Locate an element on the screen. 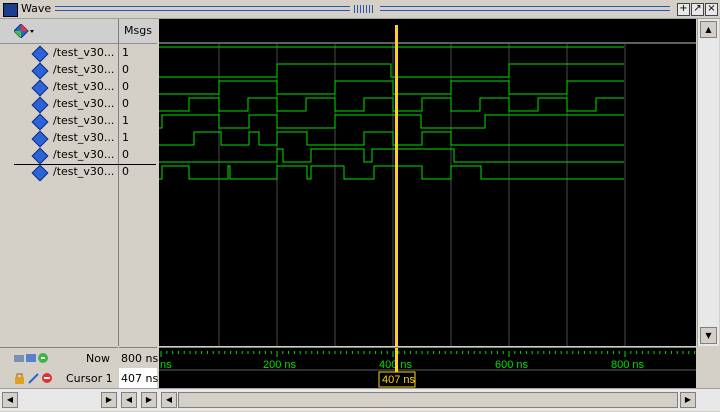 This screenshot has height=412, width=720. time-tick-label: 200 ns is located at coordinates (280, 365).